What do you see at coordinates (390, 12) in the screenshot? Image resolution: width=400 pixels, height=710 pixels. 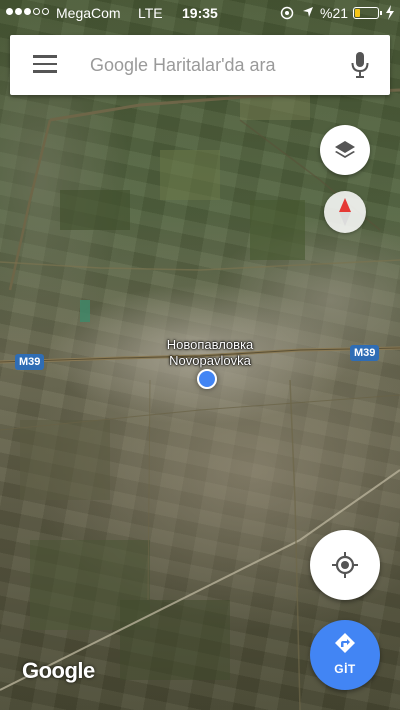 I see `charging-icon` at bounding box center [390, 12].